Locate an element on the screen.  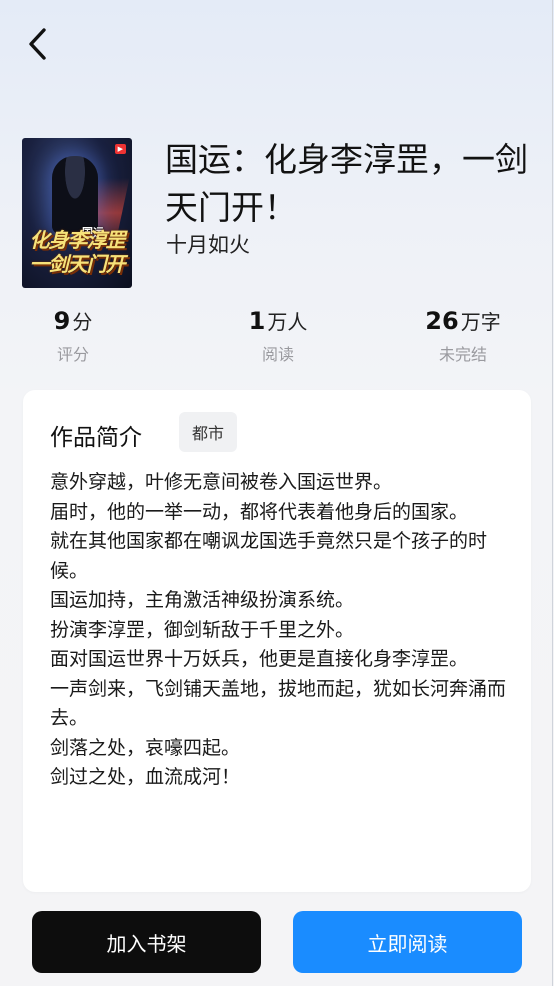
rating-value: 9 is located at coordinates (62, 321).